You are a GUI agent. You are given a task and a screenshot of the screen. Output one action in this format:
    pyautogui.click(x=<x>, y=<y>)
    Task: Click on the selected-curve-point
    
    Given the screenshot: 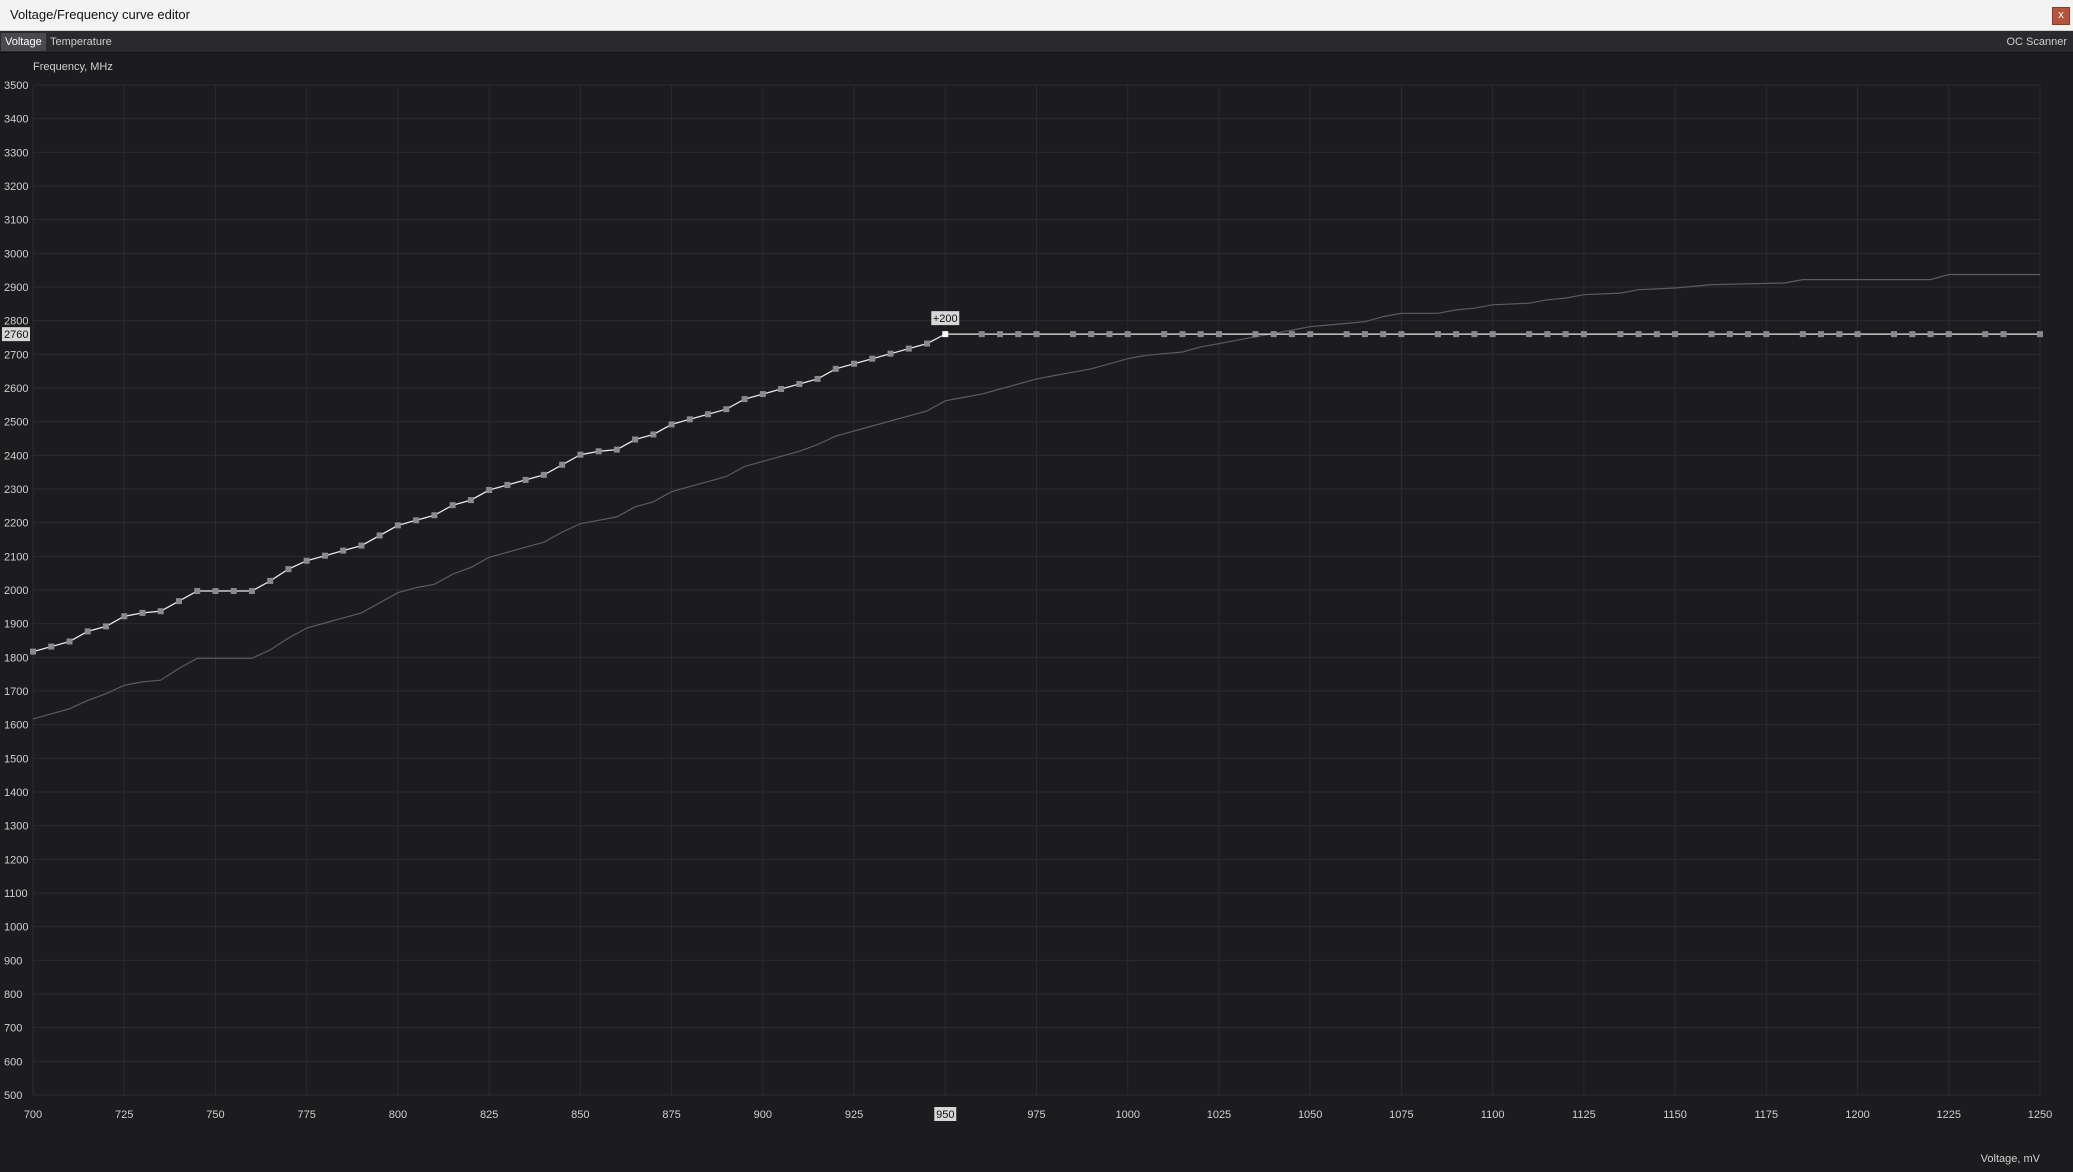 What is the action you would take?
    pyautogui.click(x=945, y=334)
    